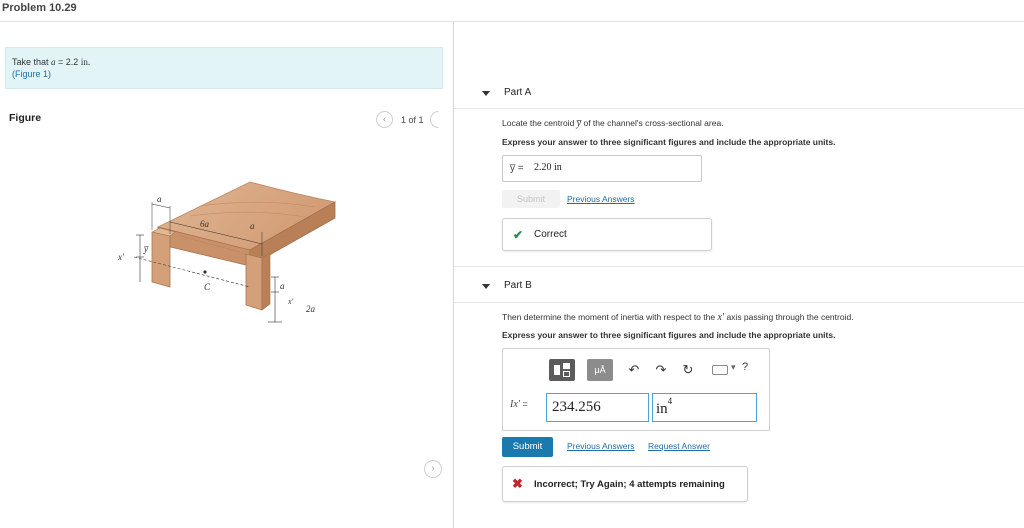  I want to click on part-b-answer-label: Ix′ =, so click(519, 404).